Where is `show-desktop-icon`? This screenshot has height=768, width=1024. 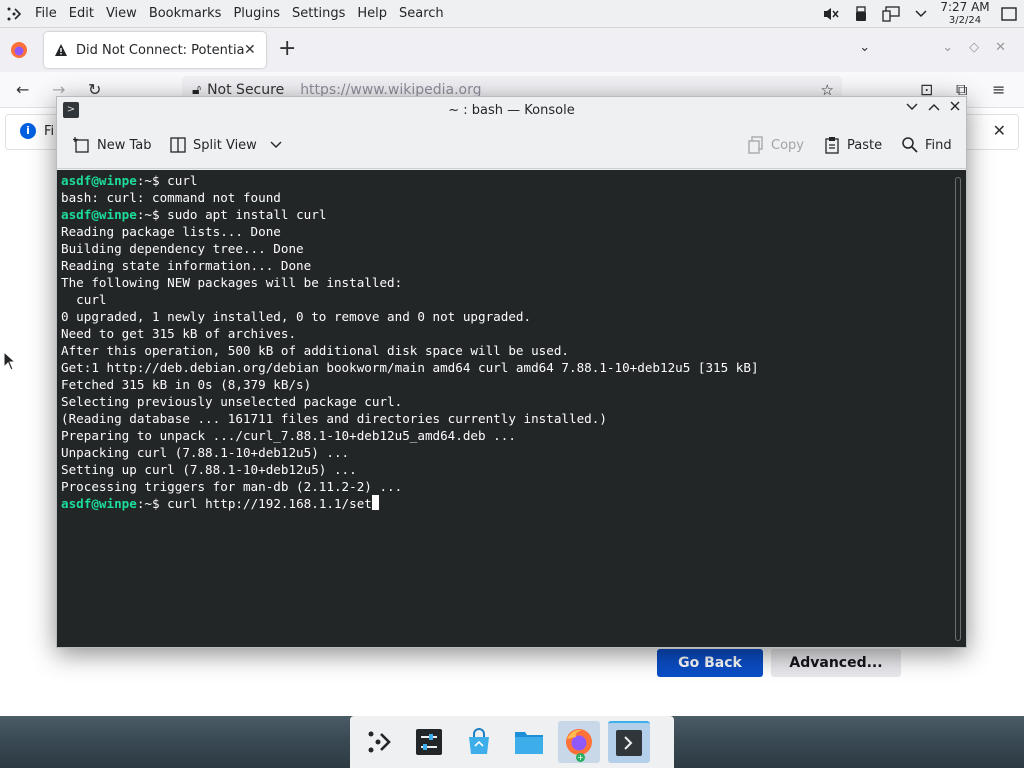
show-desktop-icon is located at coordinates (1009, 14).